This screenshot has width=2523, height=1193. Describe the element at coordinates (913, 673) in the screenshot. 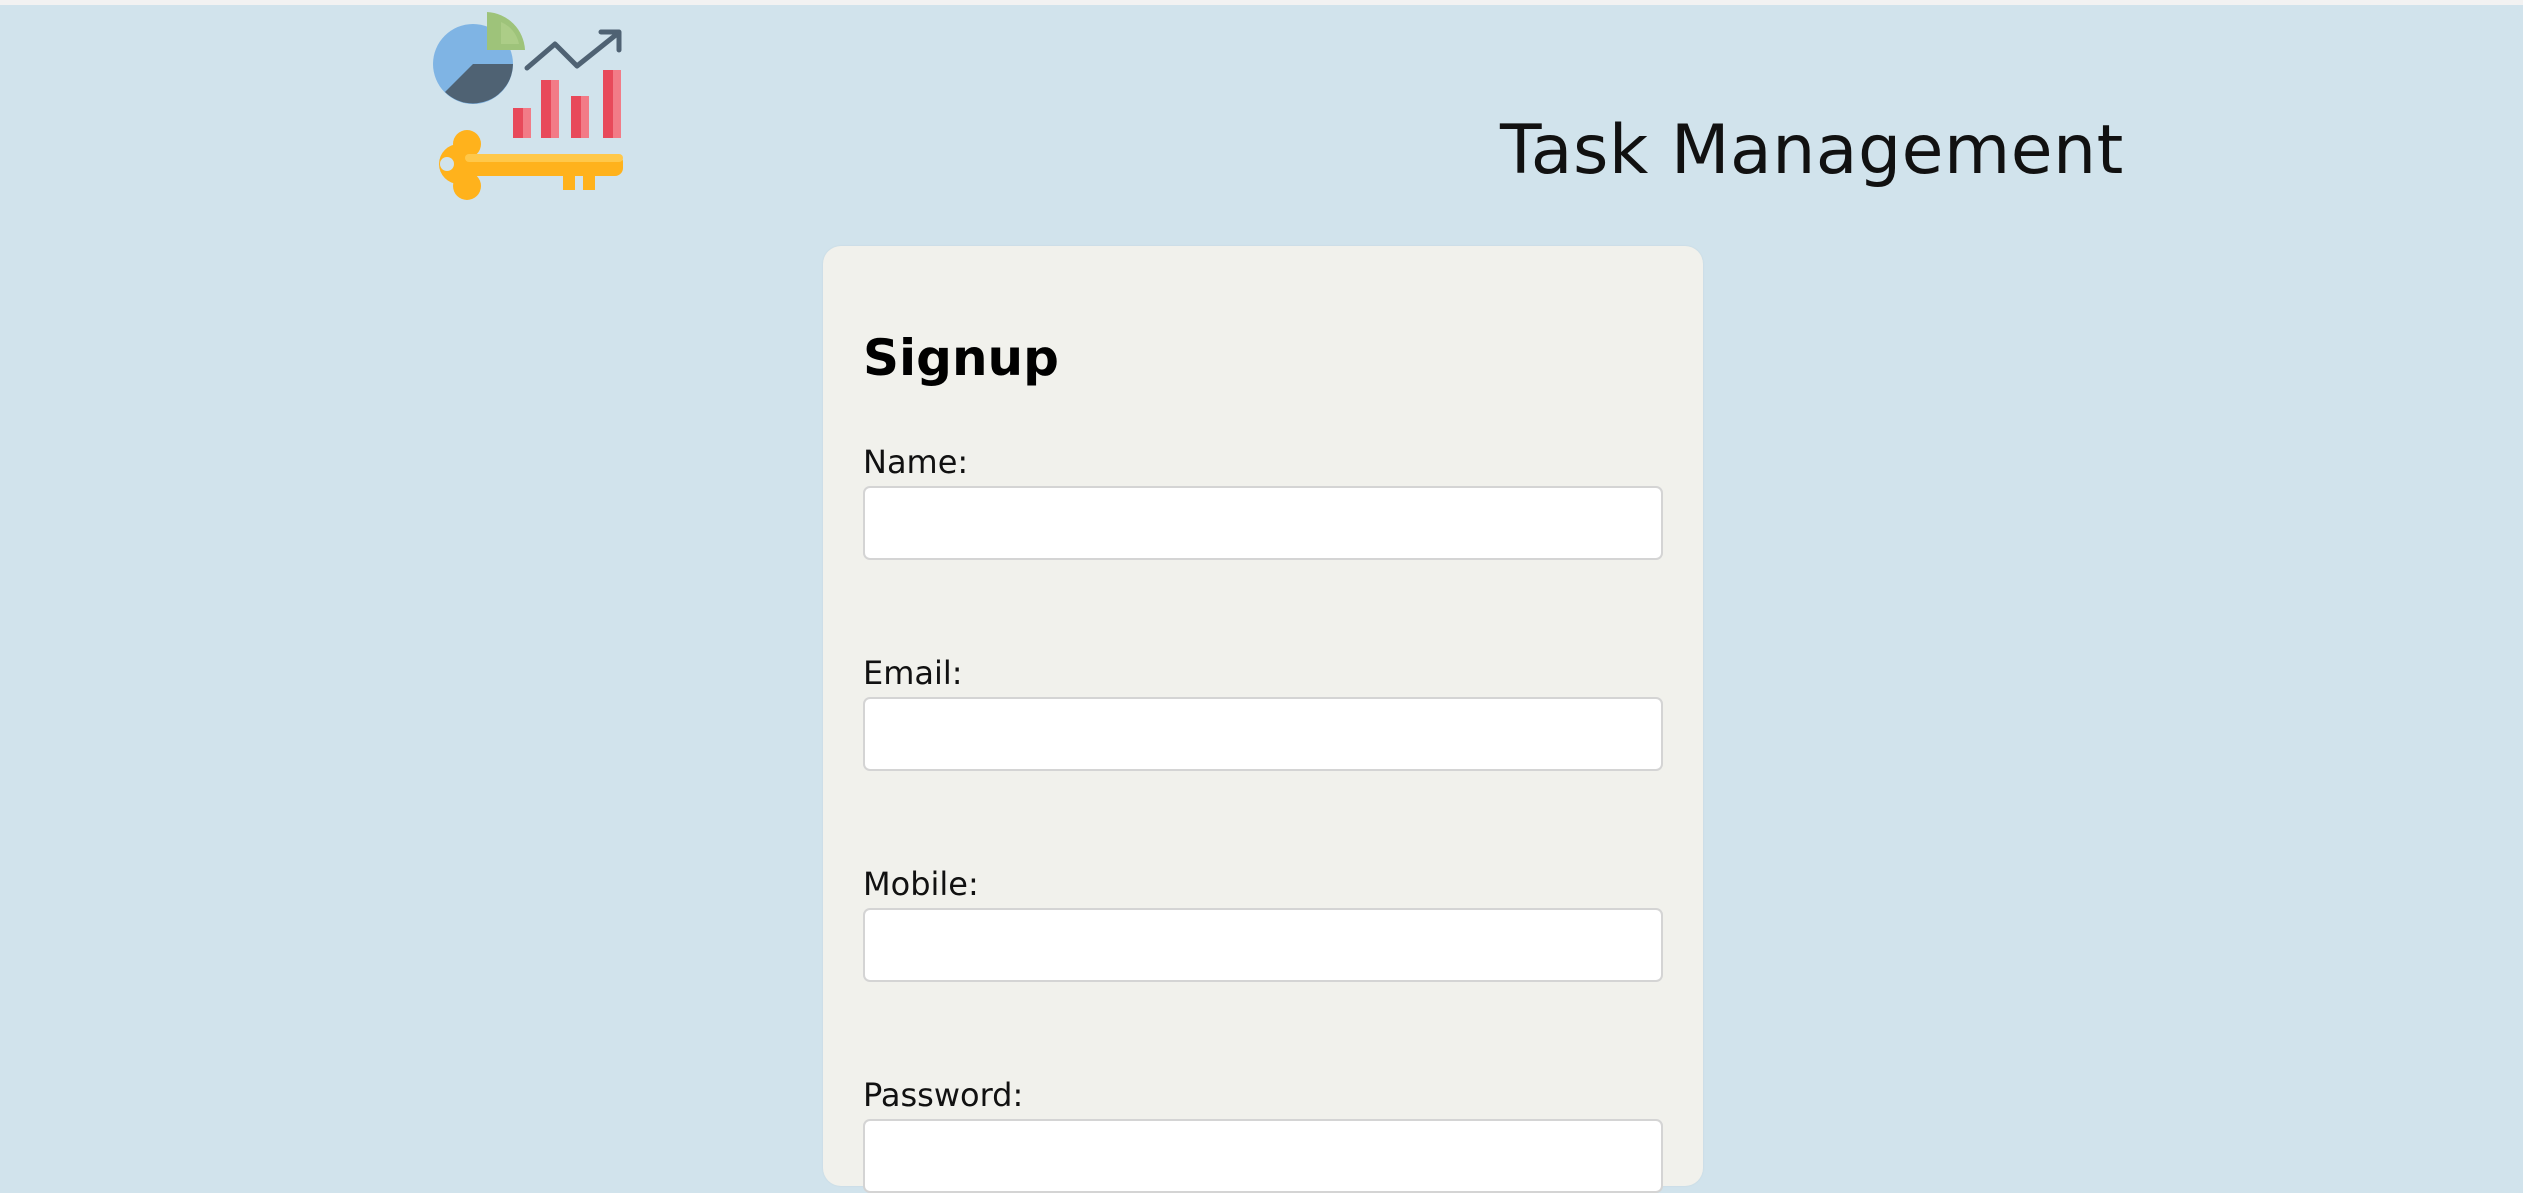

I see `email-label: Email:` at that location.